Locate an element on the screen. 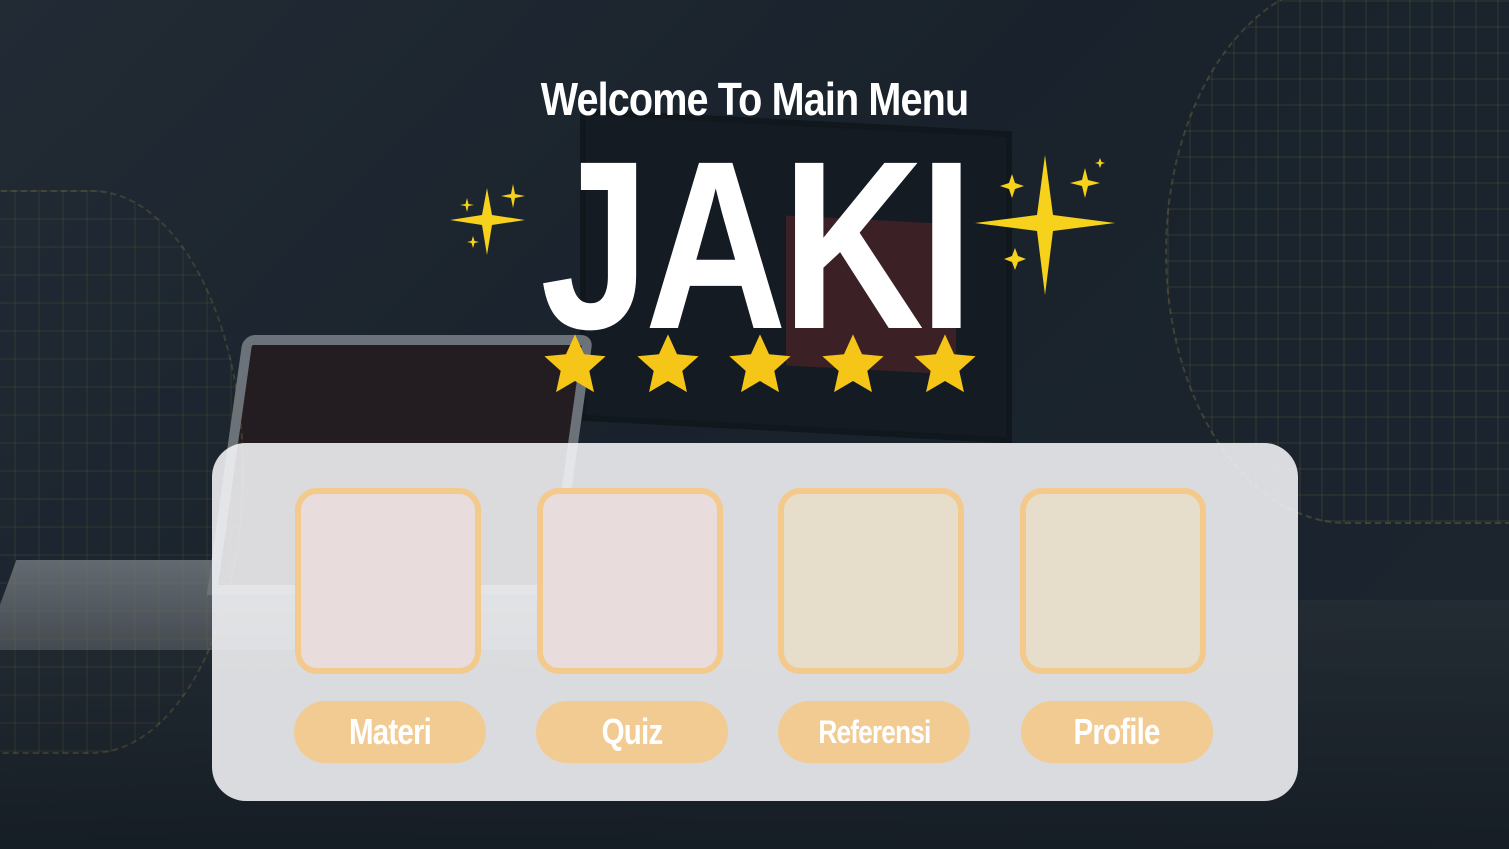 The width and height of the screenshot is (1509, 849). materi-label: Materi is located at coordinates (390, 731).